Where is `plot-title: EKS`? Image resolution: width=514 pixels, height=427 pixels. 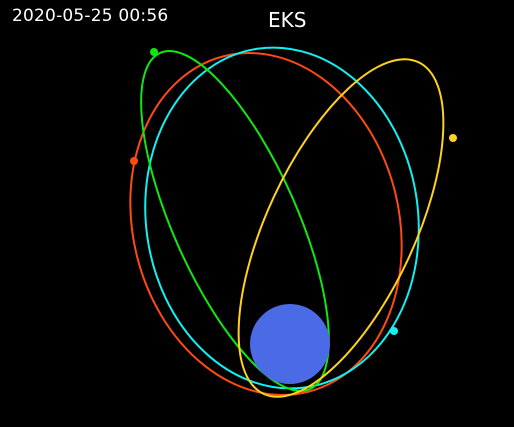
plot-title: EKS is located at coordinates (287, 20).